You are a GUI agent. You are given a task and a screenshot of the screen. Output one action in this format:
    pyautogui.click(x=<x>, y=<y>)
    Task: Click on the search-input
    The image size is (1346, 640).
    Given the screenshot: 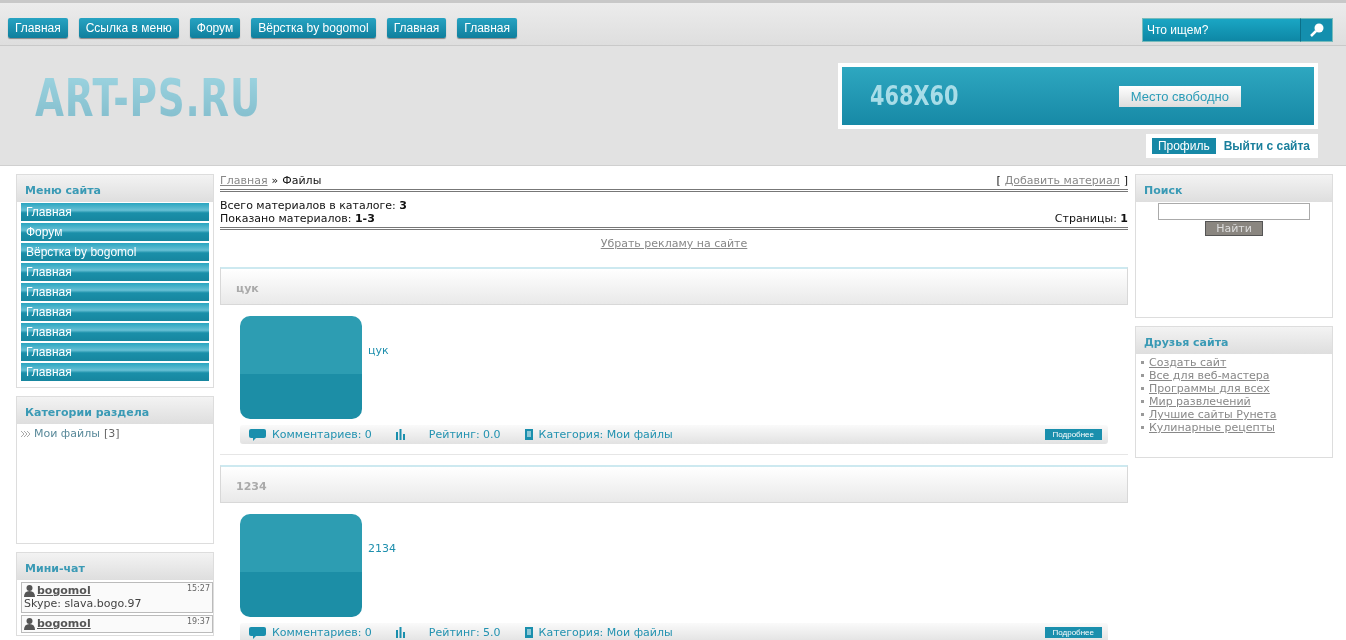 What is the action you would take?
    pyautogui.click(x=1234, y=211)
    